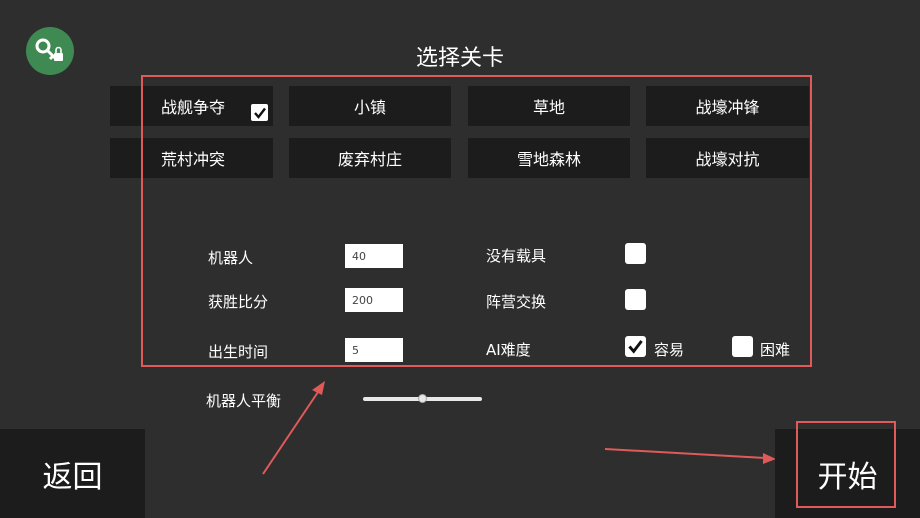 Image resolution: width=920 pixels, height=518 pixels. What do you see at coordinates (72, 477) in the screenshot?
I see `back-label: 返回` at bounding box center [72, 477].